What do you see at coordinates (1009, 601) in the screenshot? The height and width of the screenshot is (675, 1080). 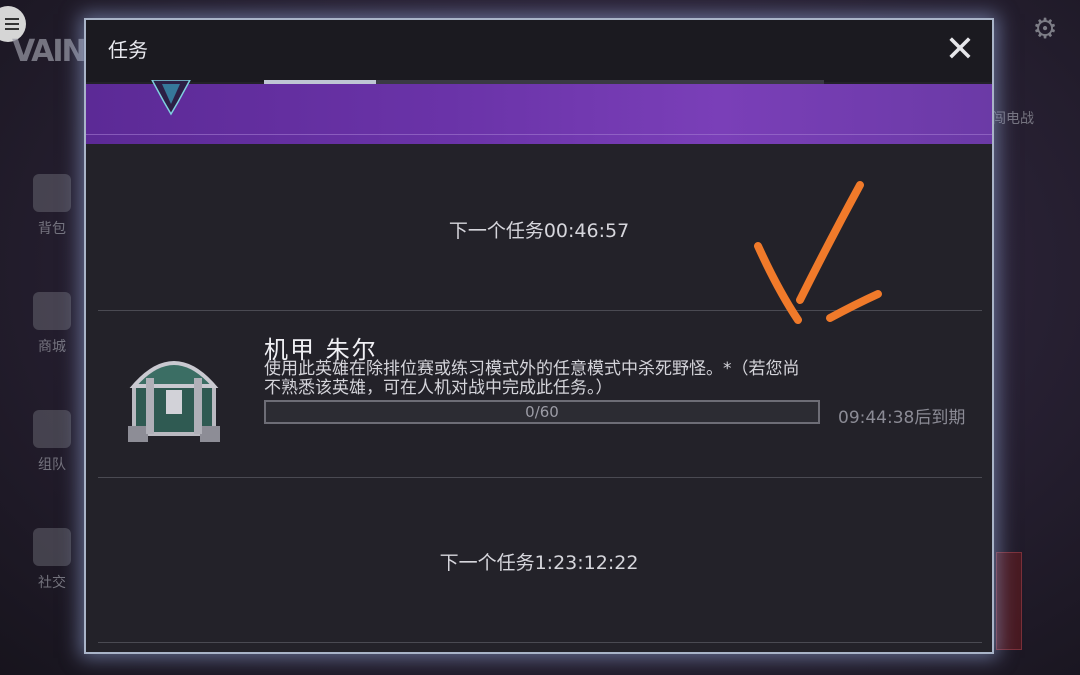 I see `background-panel-edge` at bounding box center [1009, 601].